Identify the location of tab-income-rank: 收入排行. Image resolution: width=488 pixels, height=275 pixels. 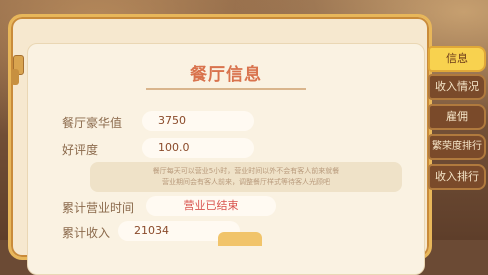
(457, 177).